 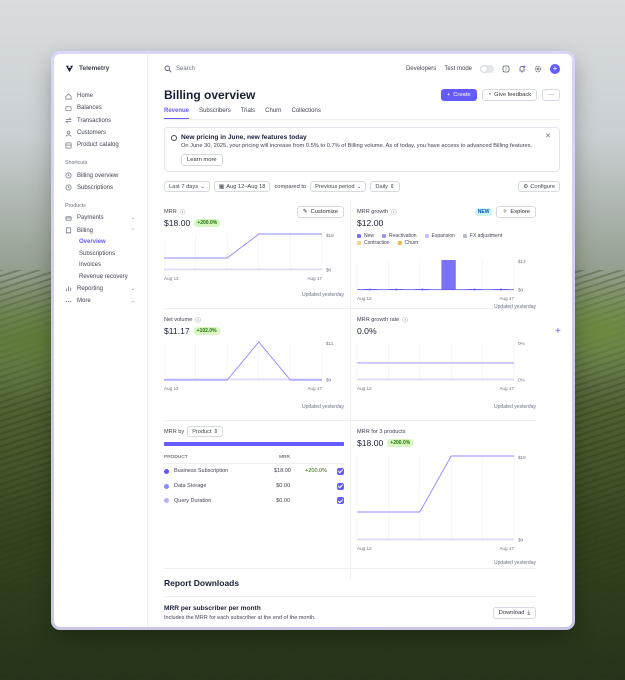 I want to click on table-row: Business Subscription $18.00 +200.0%, so click(x=254, y=471).